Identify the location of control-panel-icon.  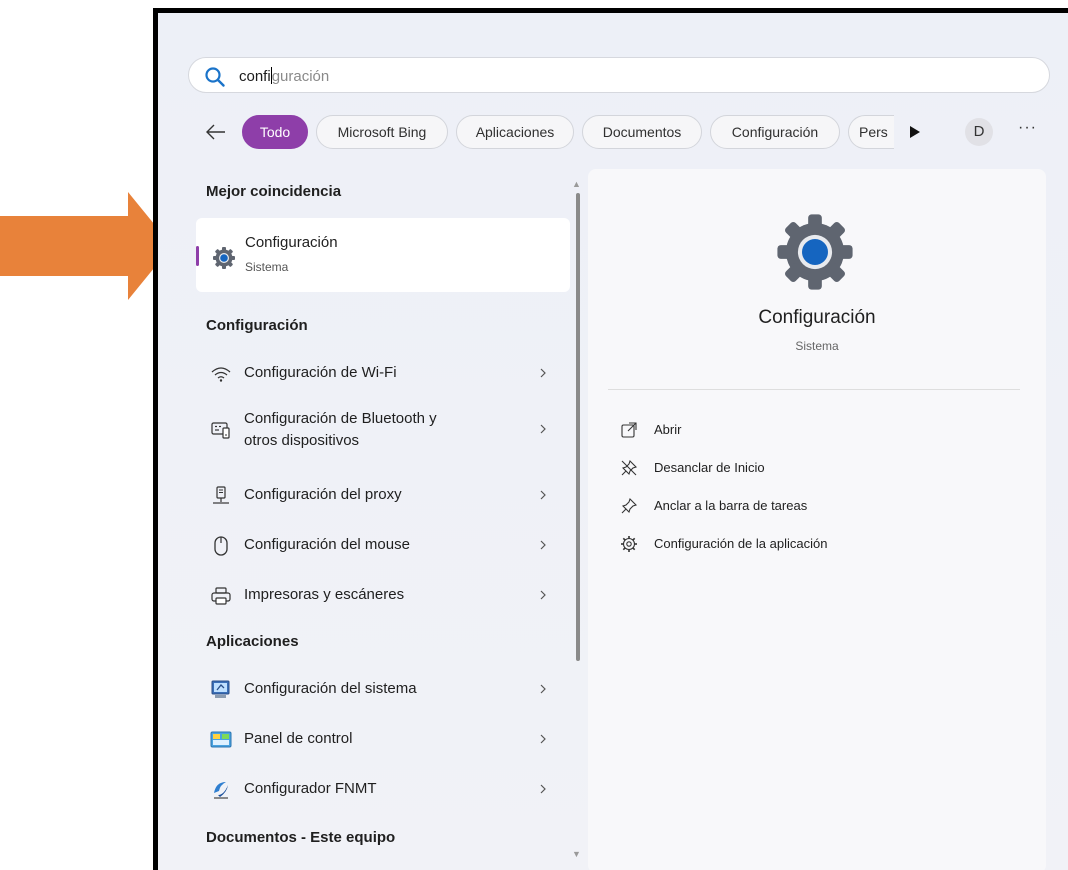
(221, 739).